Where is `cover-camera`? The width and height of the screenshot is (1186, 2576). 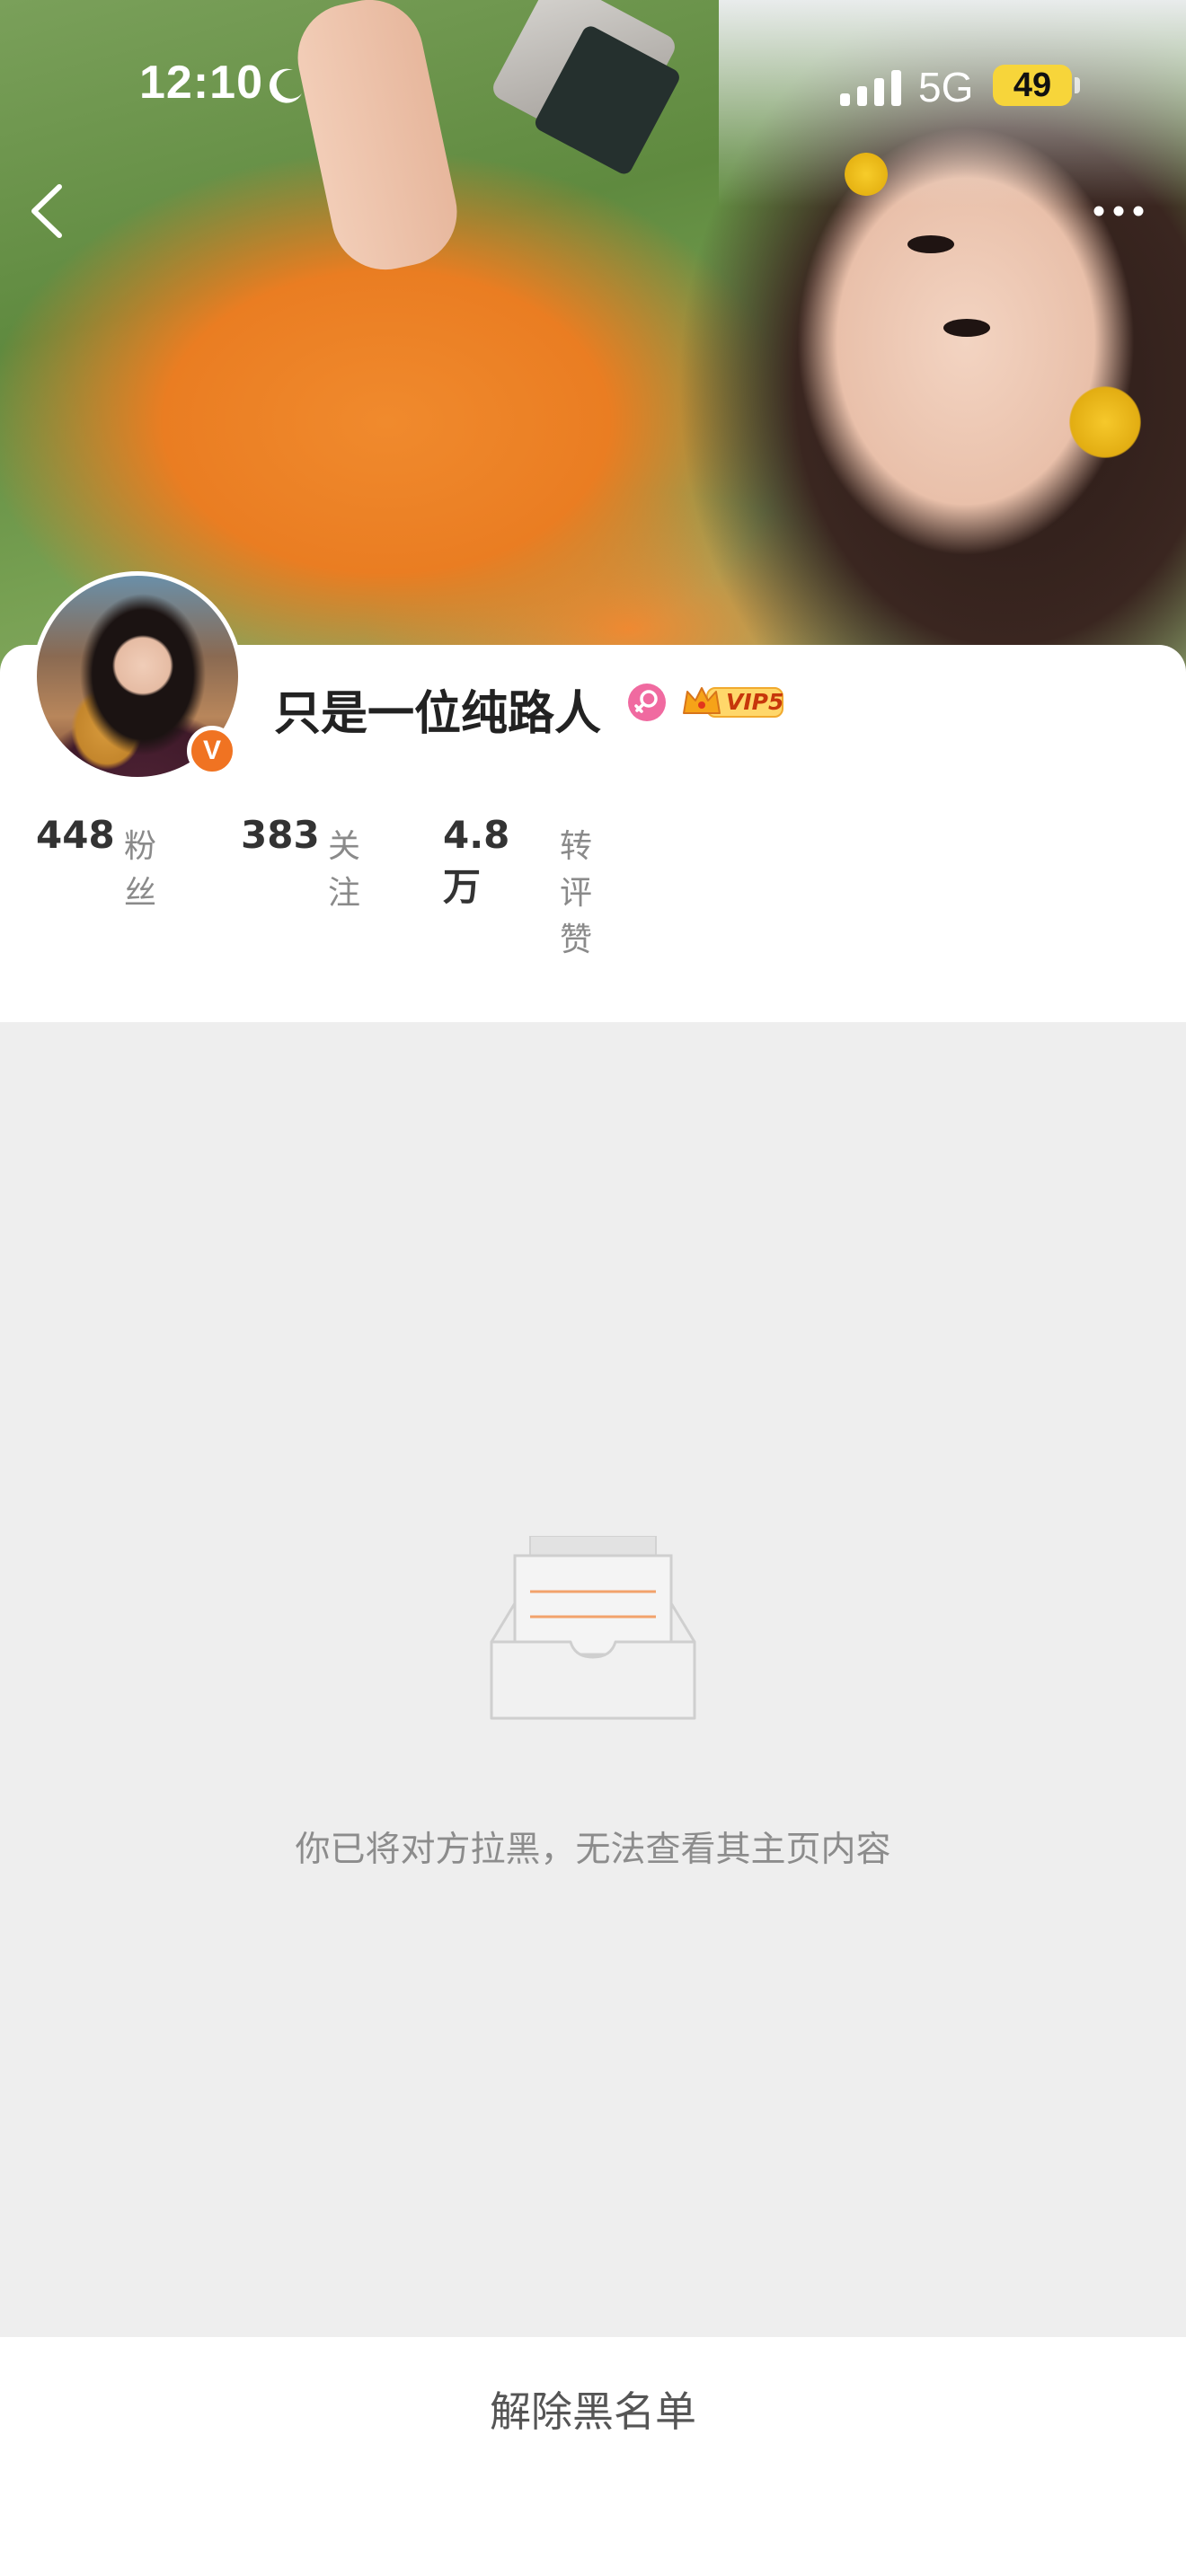 cover-camera is located at coordinates (584, 80).